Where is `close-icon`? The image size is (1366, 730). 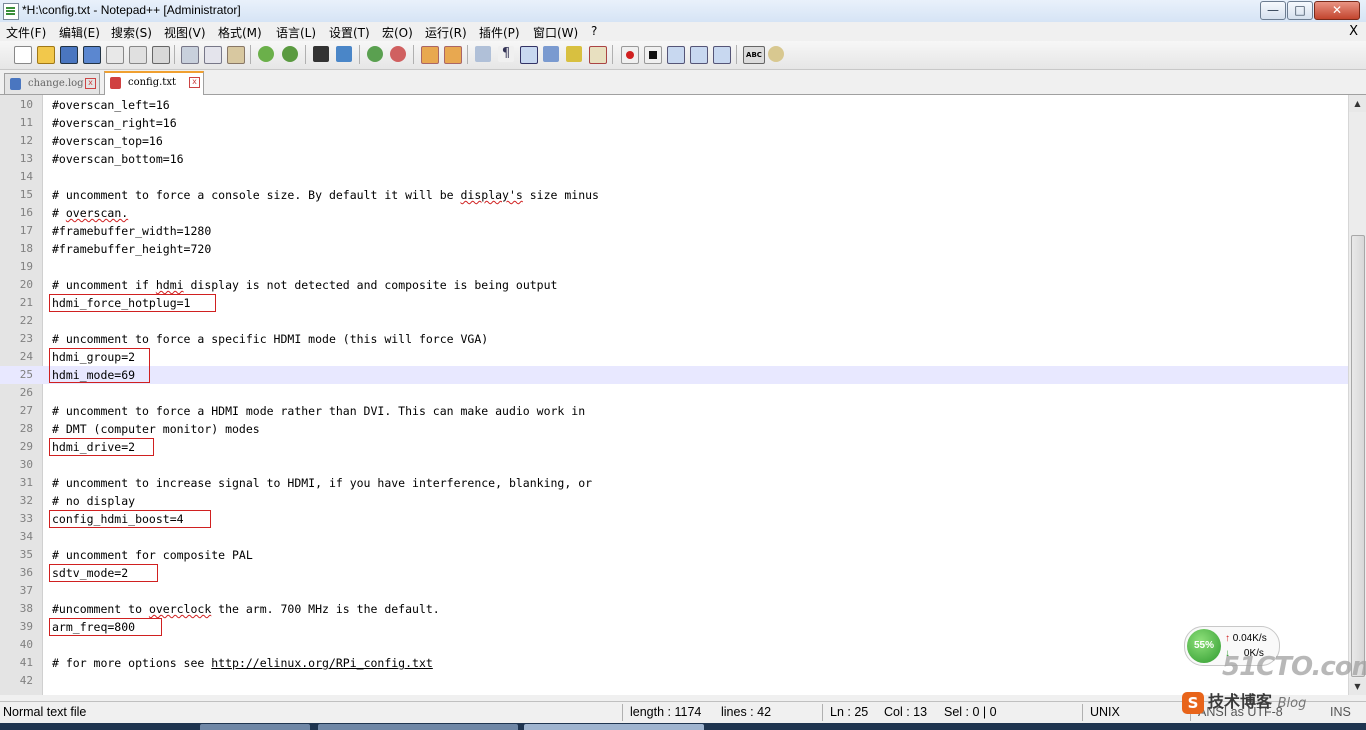 close-icon is located at coordinates (115, 55).